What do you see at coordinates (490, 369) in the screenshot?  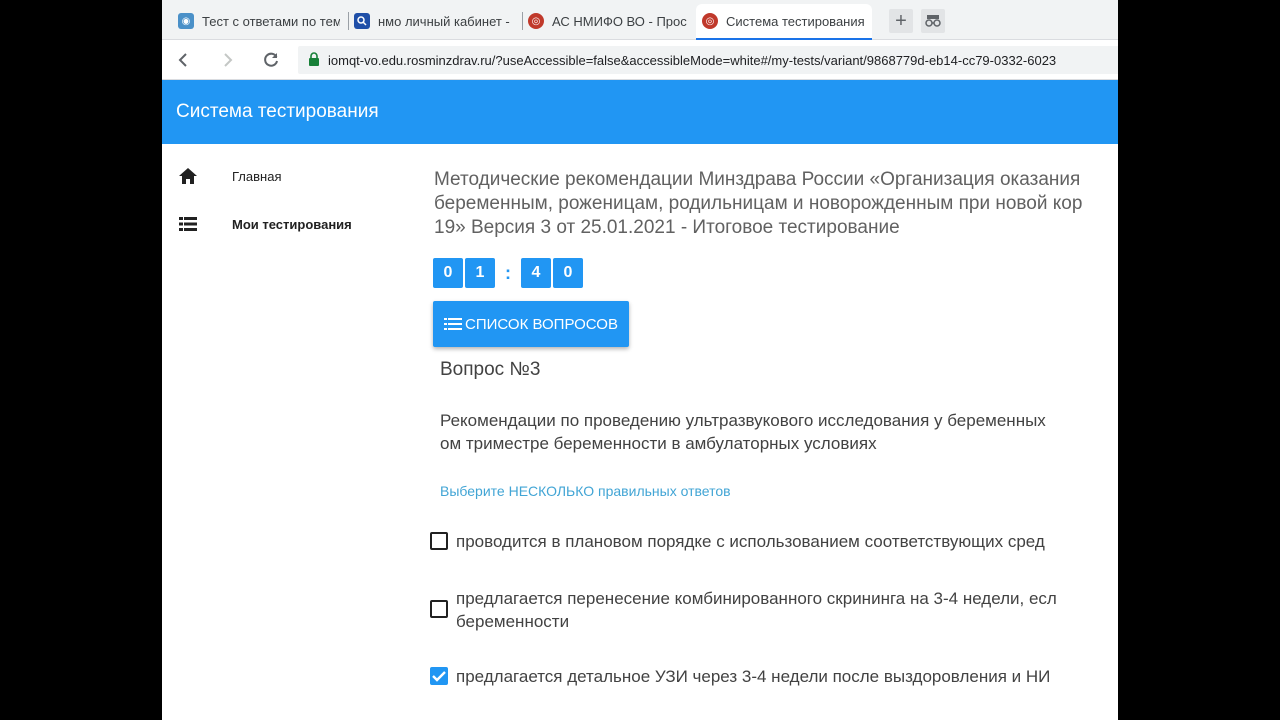 I see `question-number: Вопрос №3` at bounding box center [490, 369].